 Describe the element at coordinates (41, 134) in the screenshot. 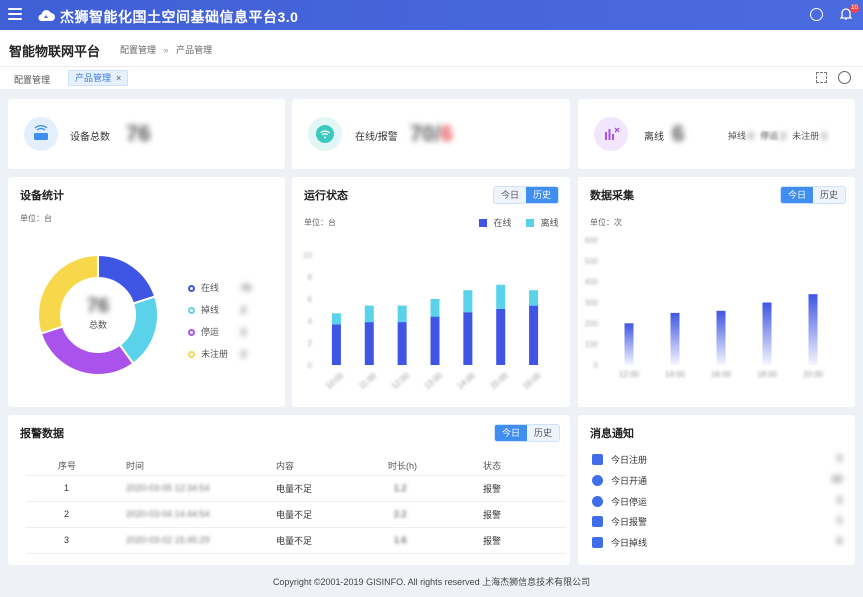

I see `router-icon` at that location.